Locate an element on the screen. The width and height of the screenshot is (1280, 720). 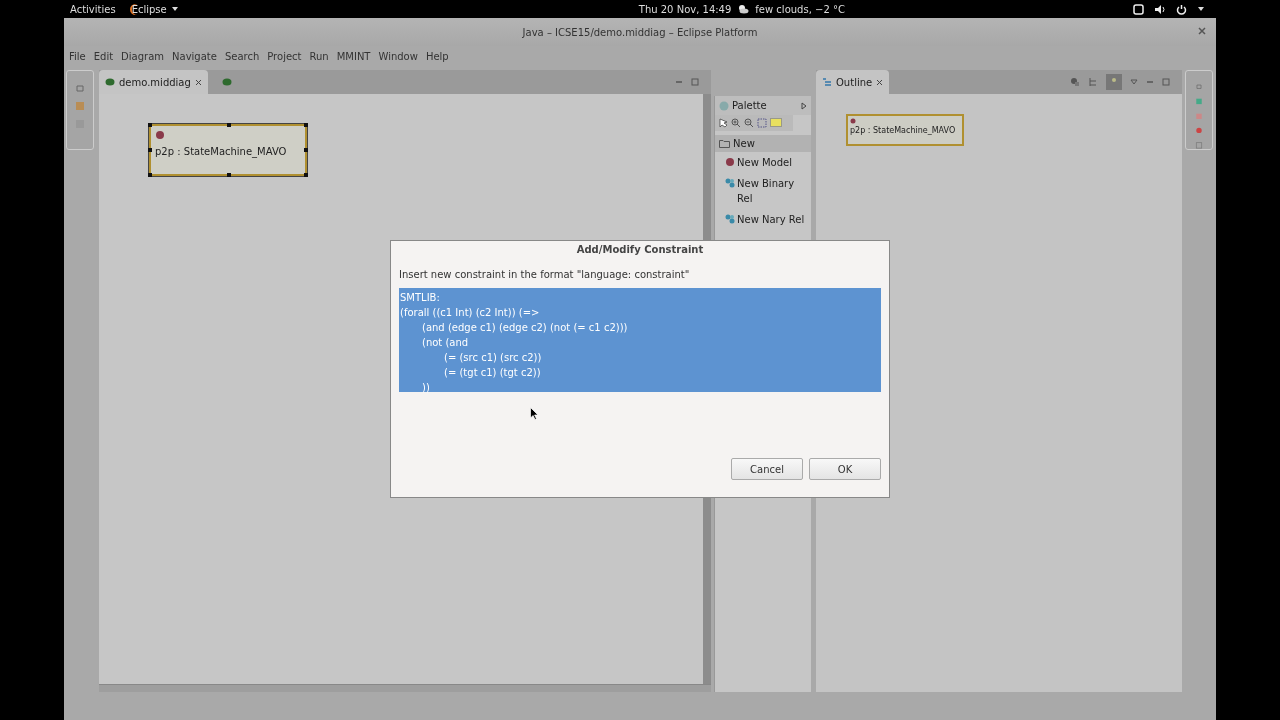
code-line: )) is located at coordinates (426, 388).